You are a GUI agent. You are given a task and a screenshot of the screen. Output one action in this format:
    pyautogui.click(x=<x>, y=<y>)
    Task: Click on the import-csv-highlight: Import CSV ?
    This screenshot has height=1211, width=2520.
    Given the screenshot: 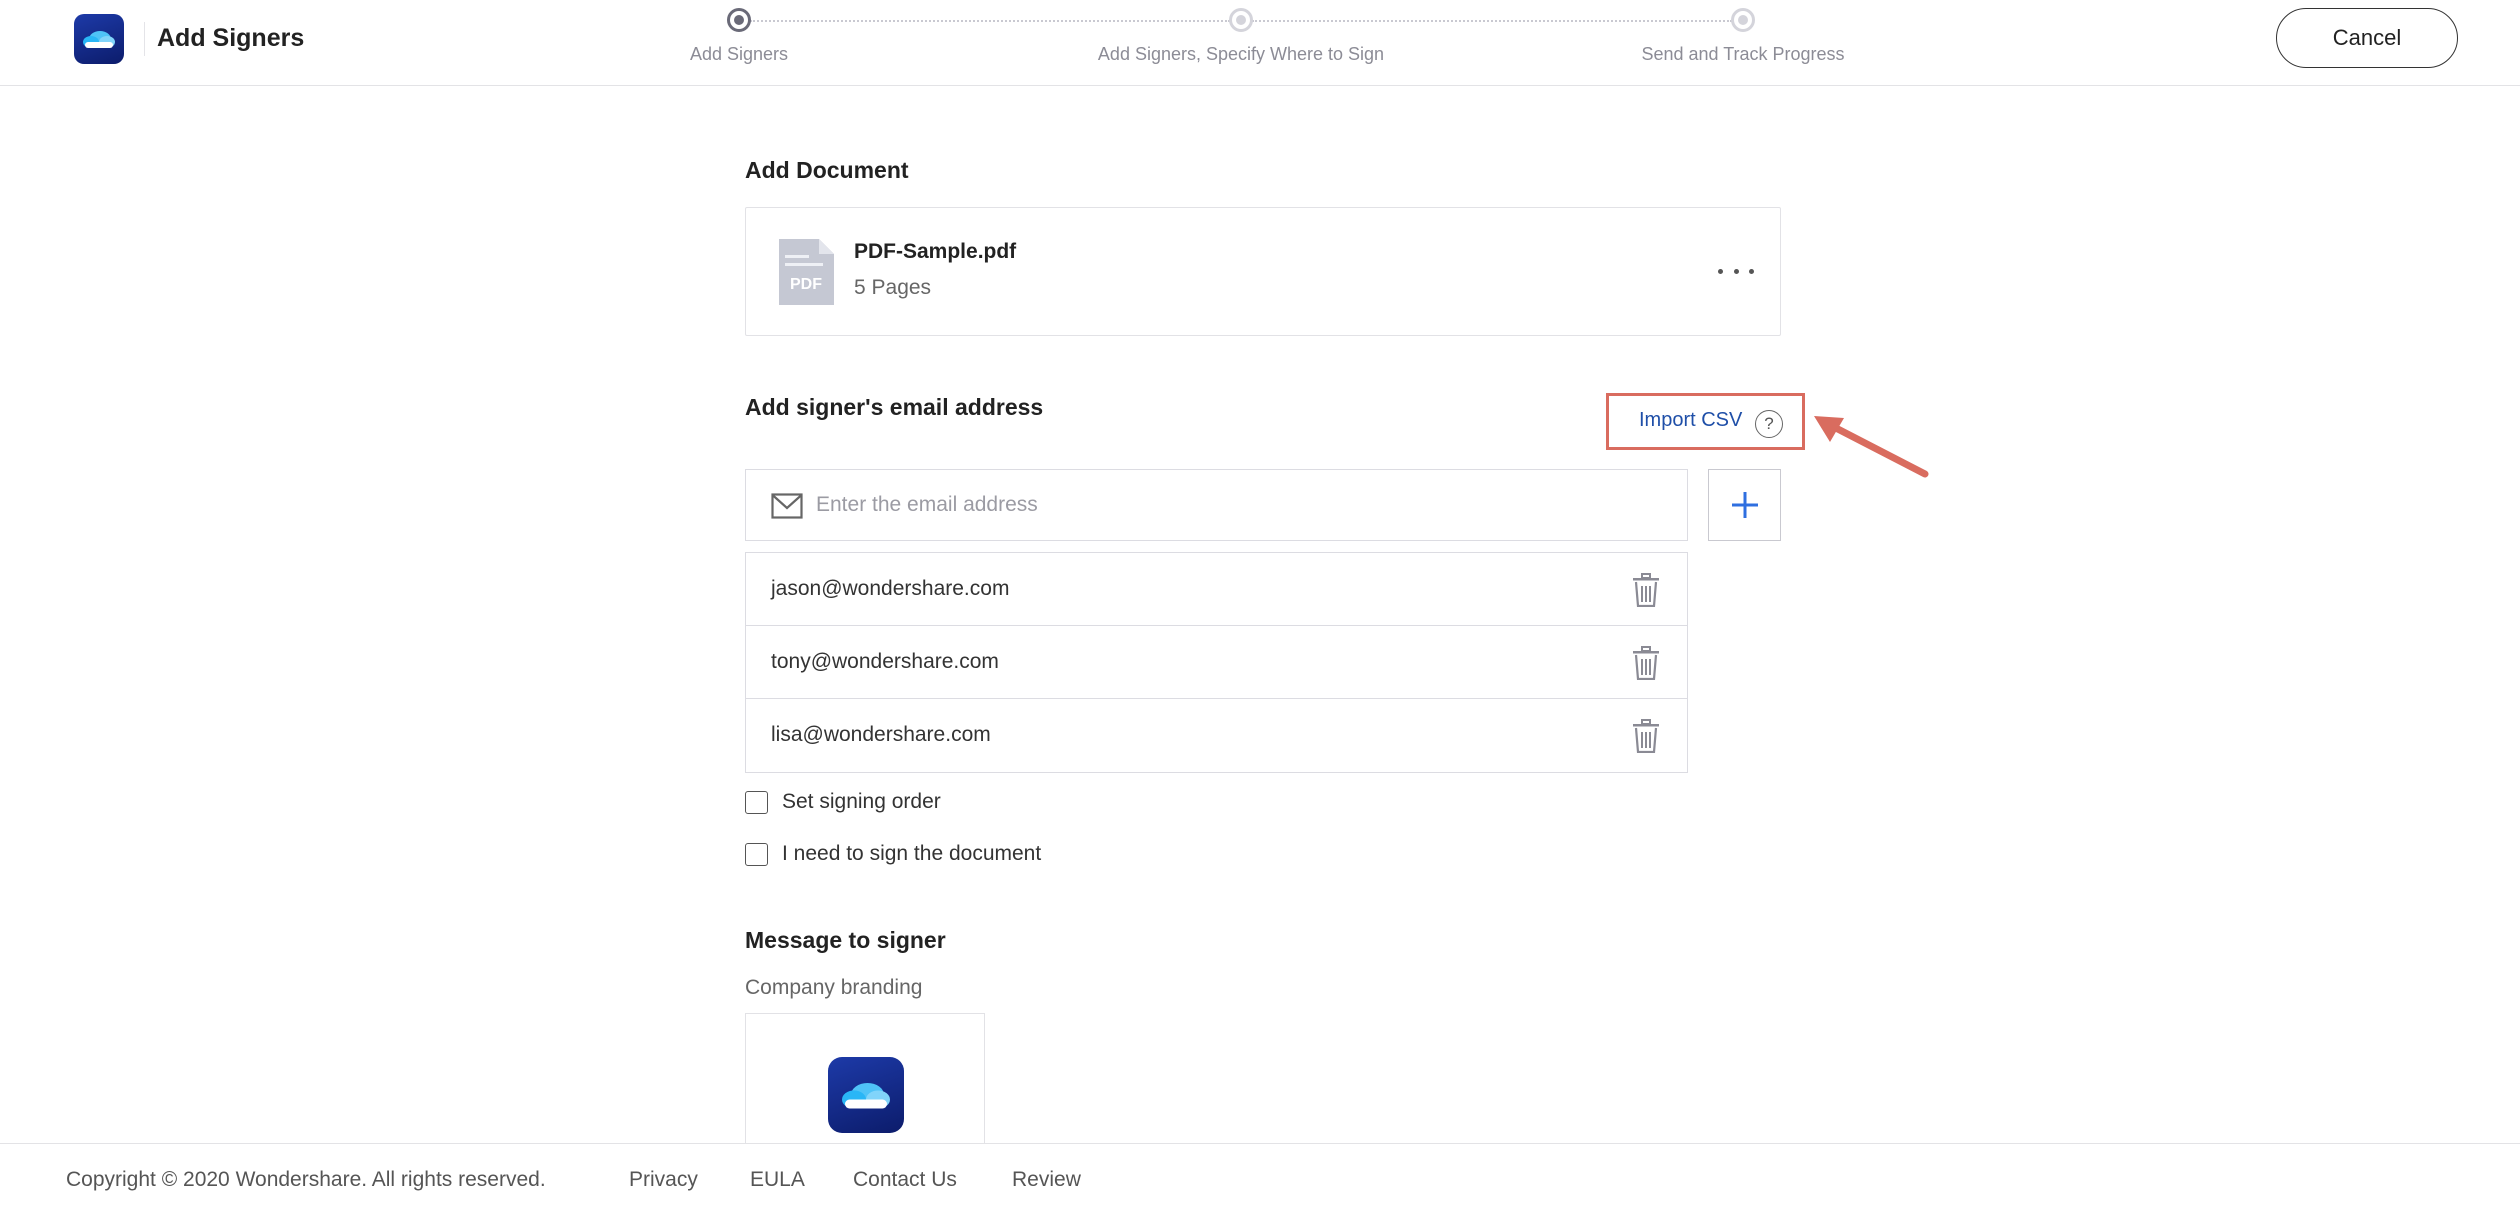 What is the action you would take?
    pyautogui.click(x=1705, y=421)
    